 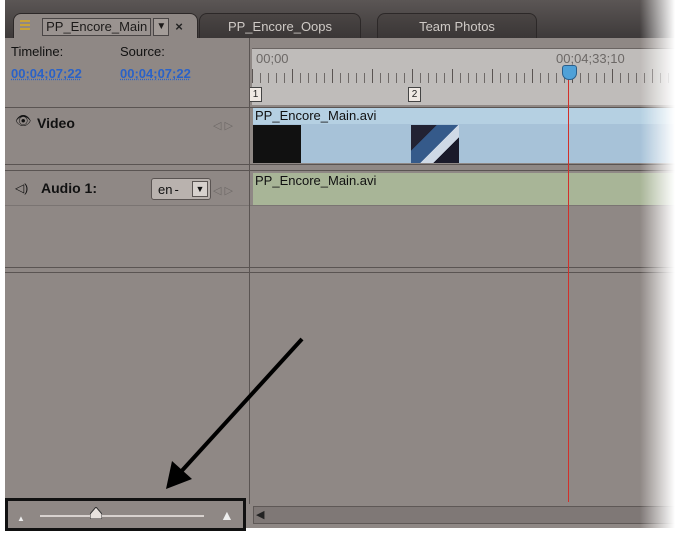 What do you see at coordinates (179, 26) in the screenshot?
I see `close-tab-icon: ×` at bounding box center [179, 26].